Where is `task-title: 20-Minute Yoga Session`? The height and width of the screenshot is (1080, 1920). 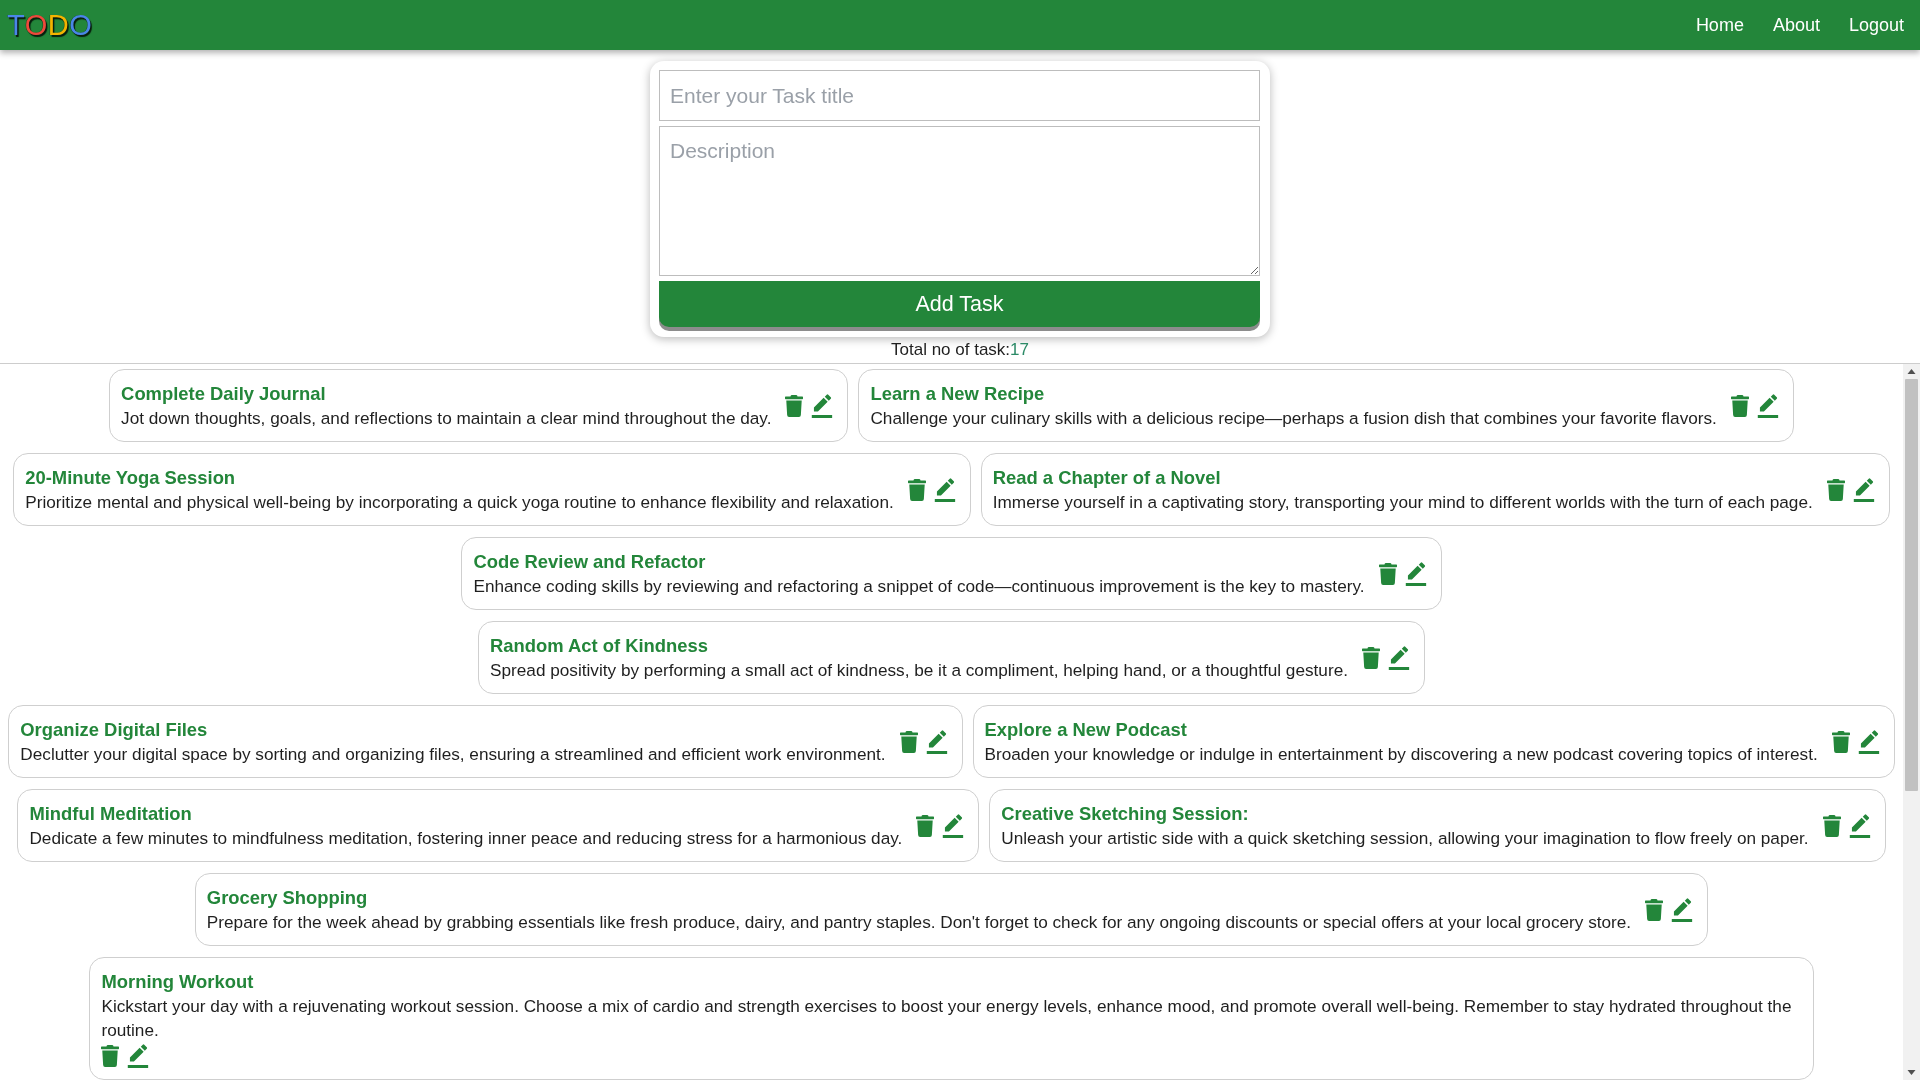 task-title: 20-Minute Yoga Session is located at coordinates (131, 478).